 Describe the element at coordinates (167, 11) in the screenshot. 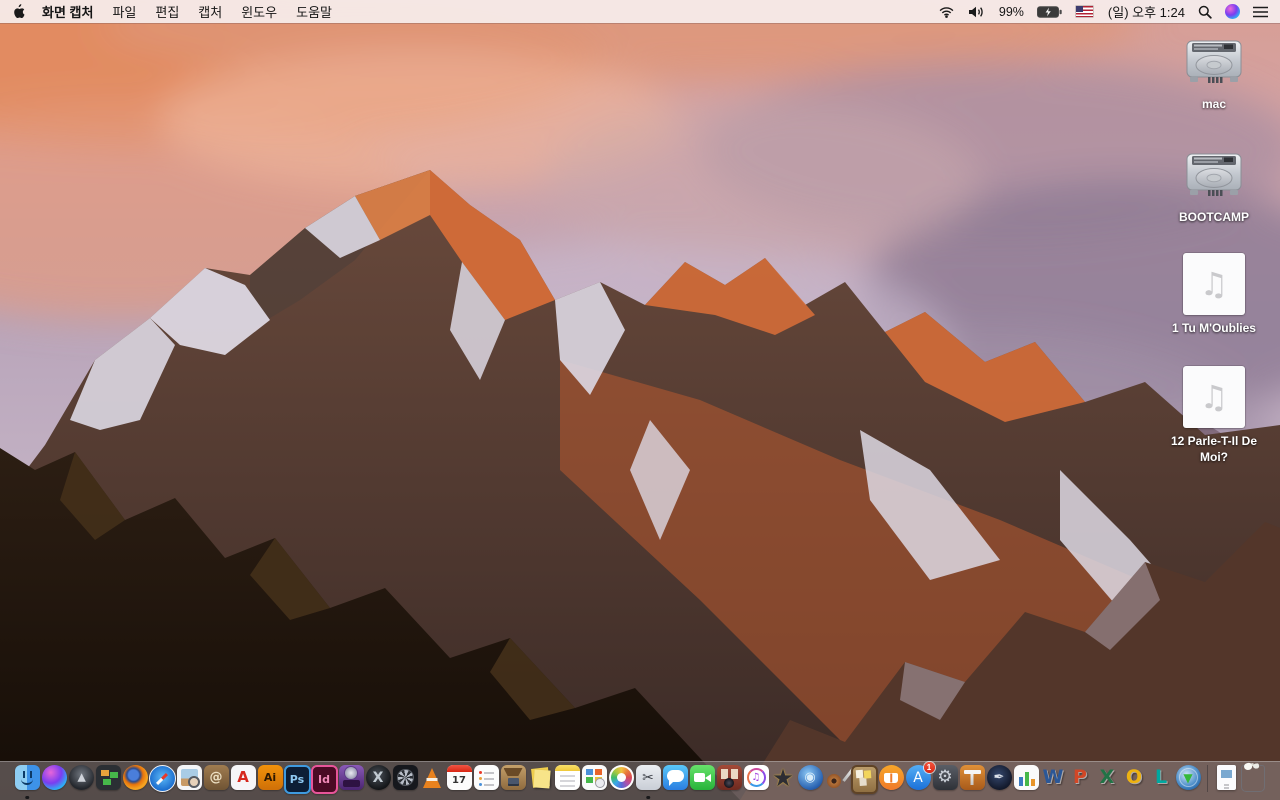

I see `menu-edit: 편집` at that location.